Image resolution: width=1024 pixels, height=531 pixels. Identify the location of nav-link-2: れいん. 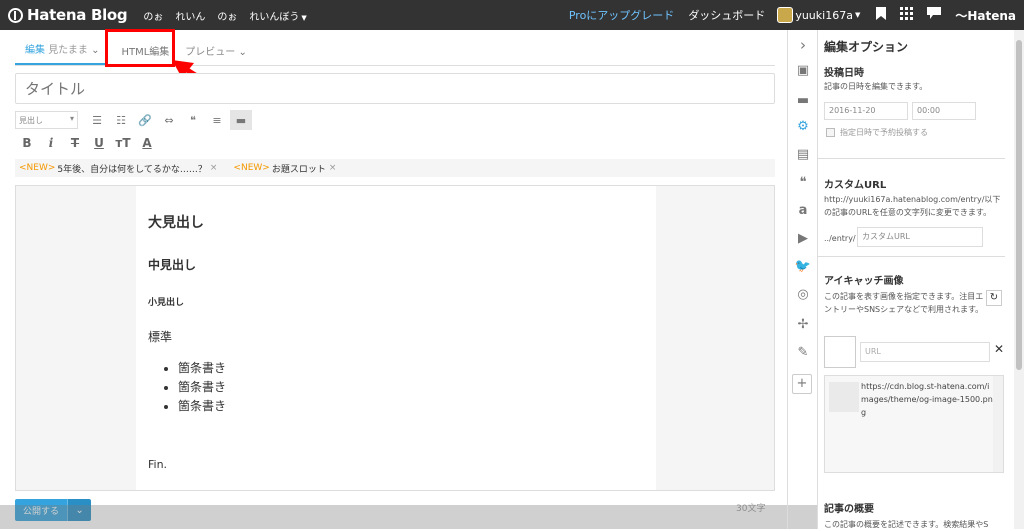
(190, 15).